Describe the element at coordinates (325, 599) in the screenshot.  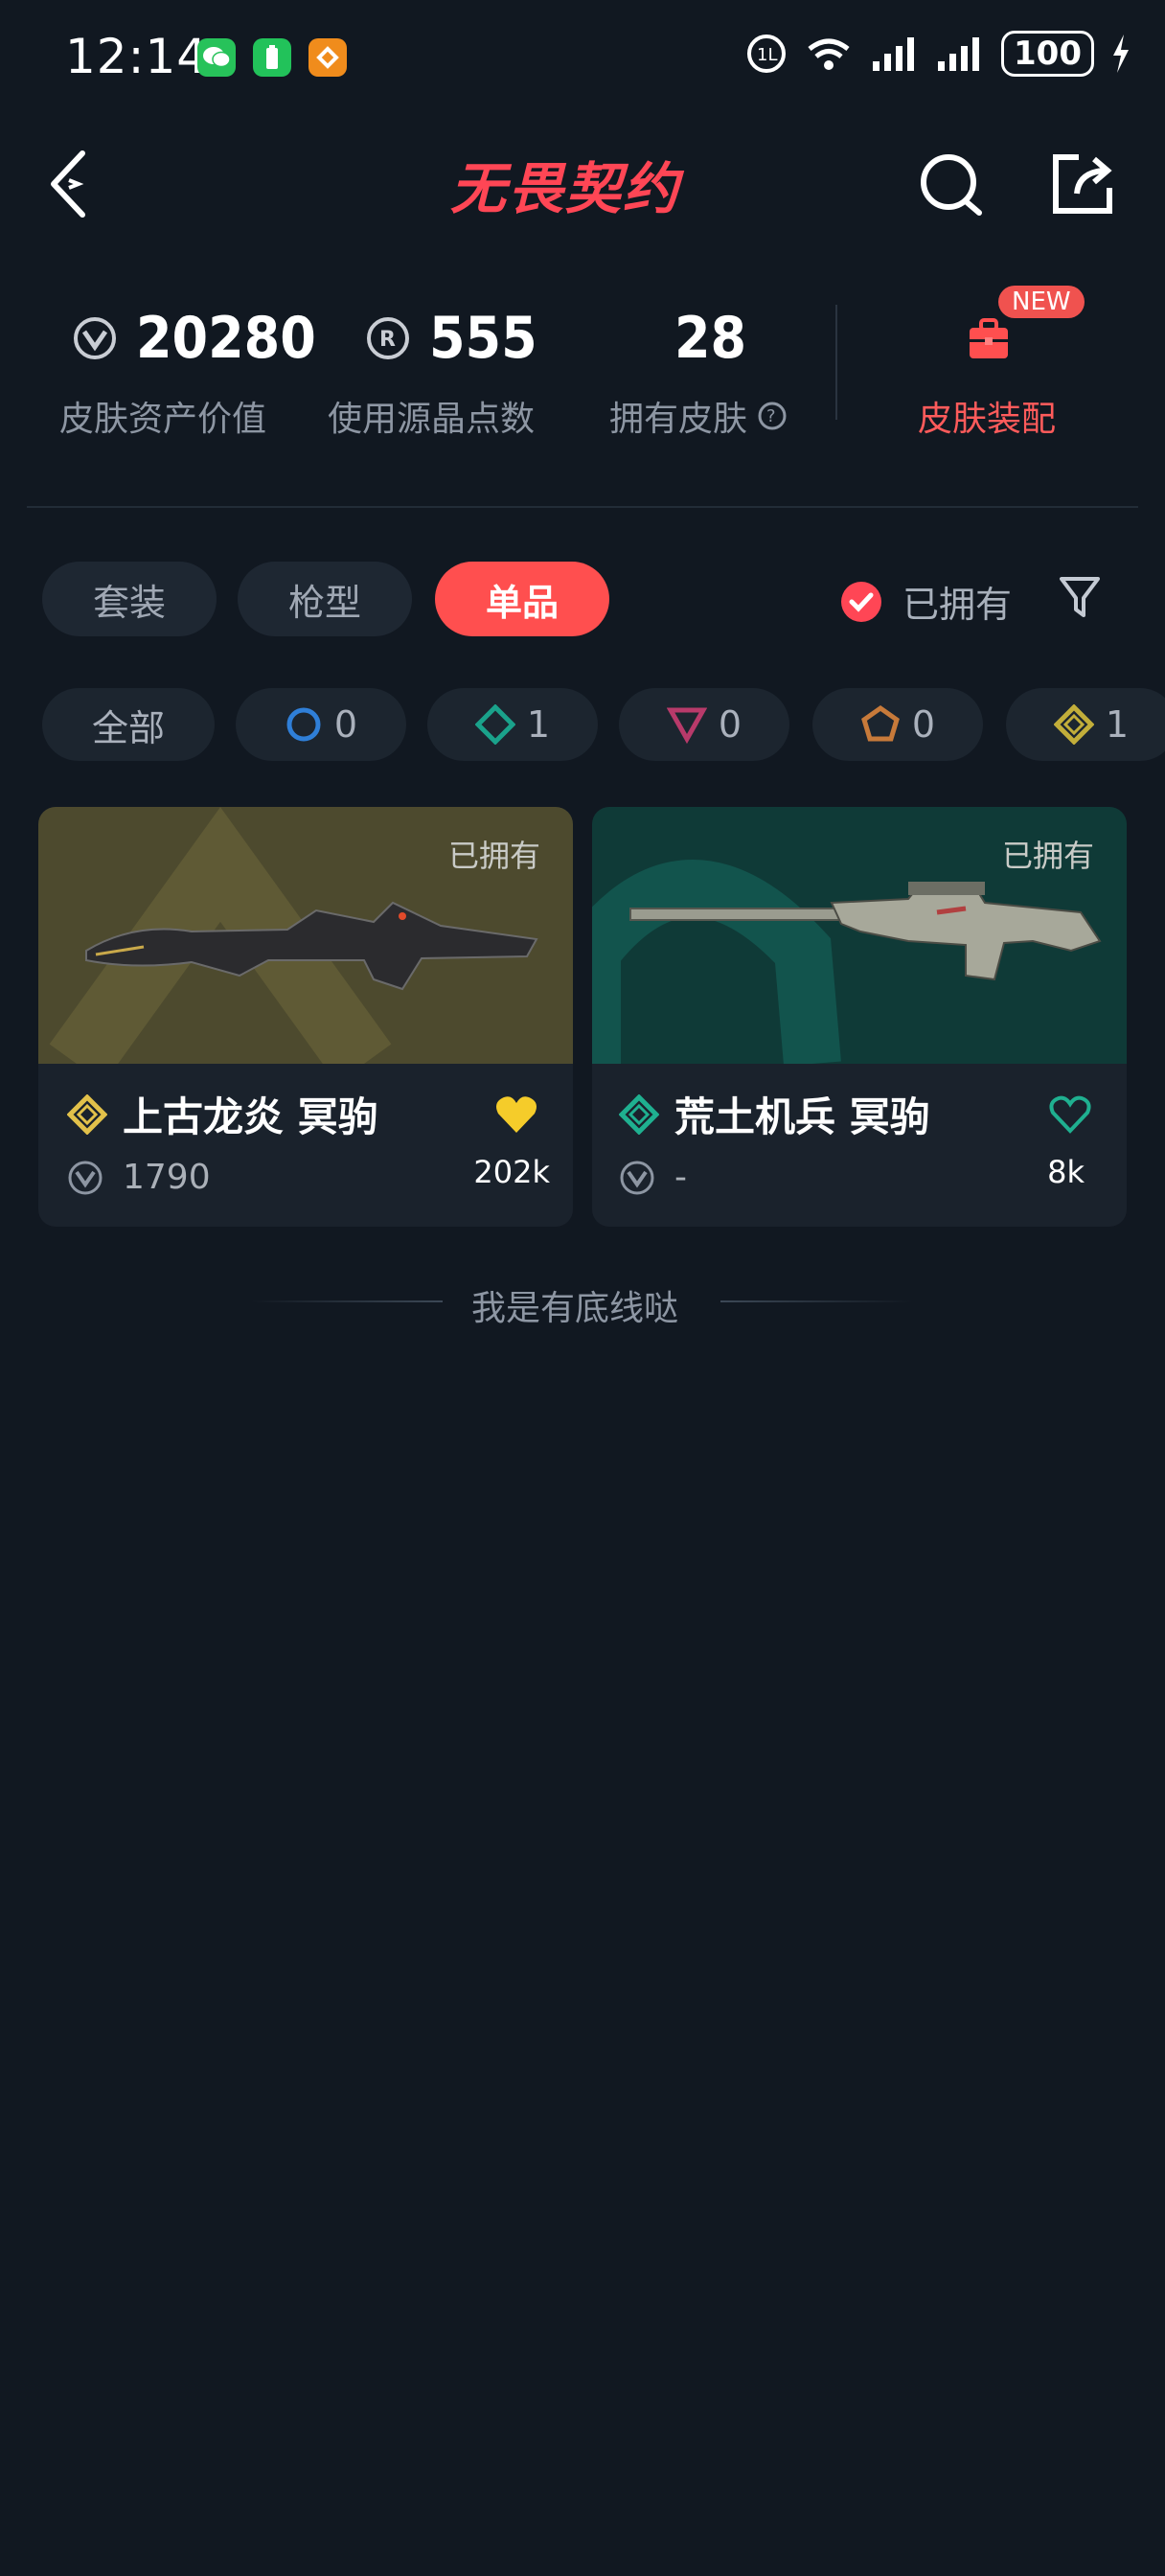
I see `tab-weapon-type: 枪型` at that location.